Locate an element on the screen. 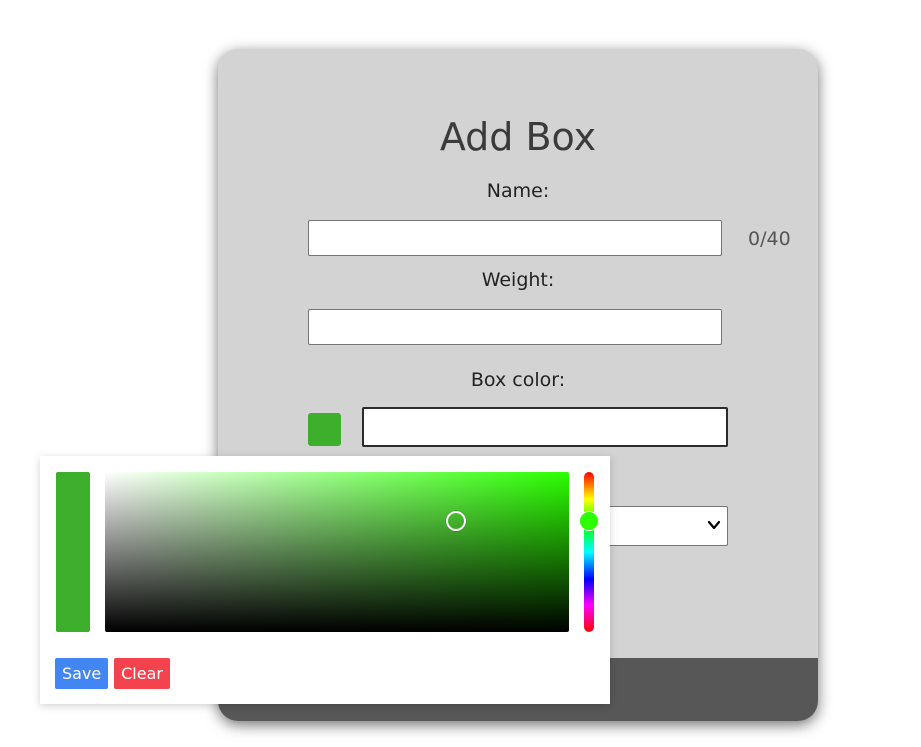  box-color-input is located at coordinates (545, 427).